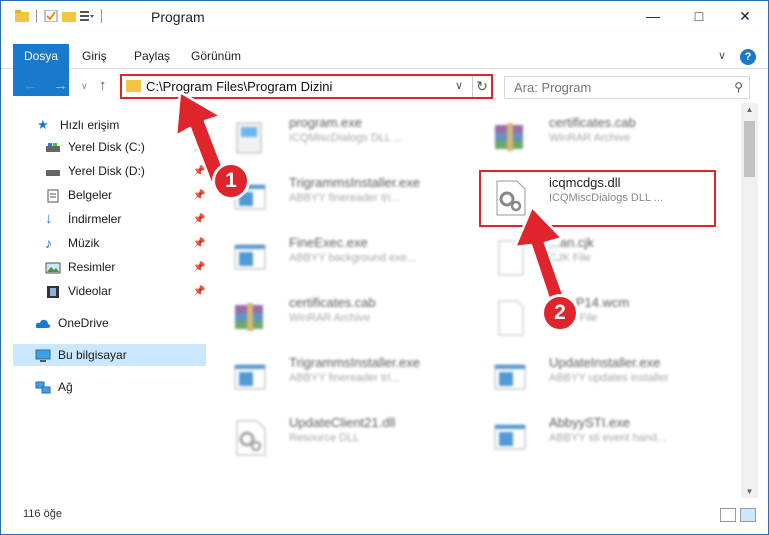 The image size is (769, 535). What do you see at coordinates (84, 86) in the screenshot?
I see `recent-locations-icon: ∨` at bounding box center [84, 86].